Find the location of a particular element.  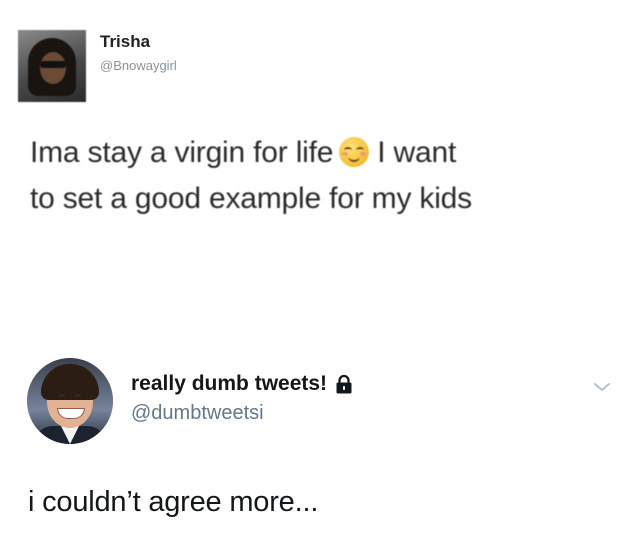

quoted-author-handle: @Bnowaygirl is located at coordinates (138, 65).